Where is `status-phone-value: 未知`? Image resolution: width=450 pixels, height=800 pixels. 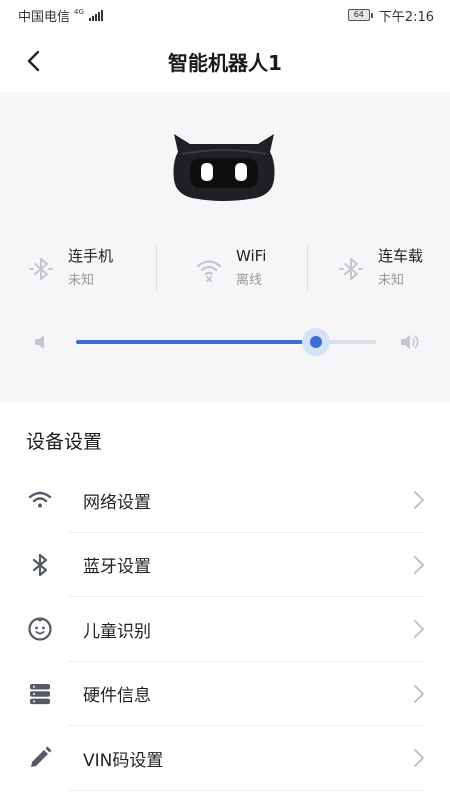
status-phone-value: 未知 is located at coordinates (81, 280).